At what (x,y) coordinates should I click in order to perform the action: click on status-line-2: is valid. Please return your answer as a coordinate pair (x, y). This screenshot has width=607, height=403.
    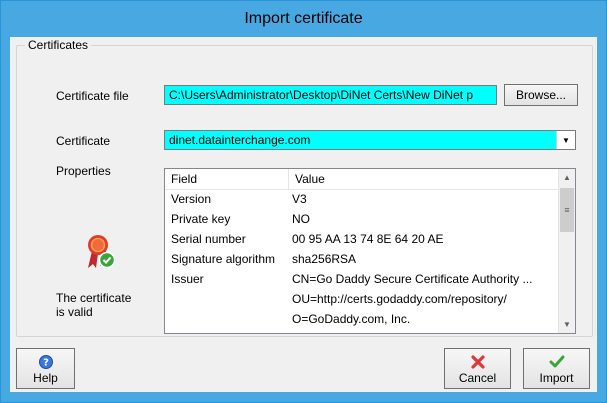
    Looking at the image, I should click on (74, 312).